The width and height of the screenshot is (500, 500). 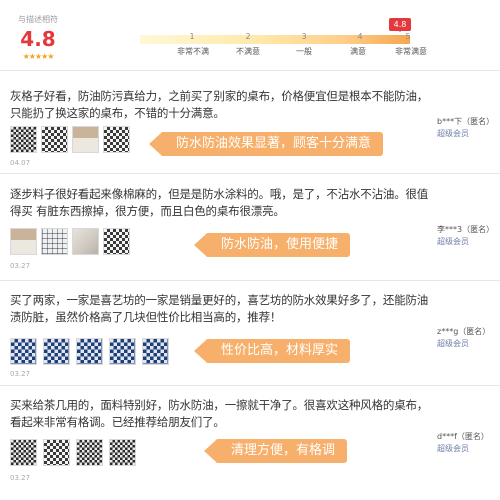 What do you see at coordinates (266, 144) in the screenshot?
I see `highlight-tag: 防水防油效果显著，顾客十分满意` at bounding box center [266, 144].